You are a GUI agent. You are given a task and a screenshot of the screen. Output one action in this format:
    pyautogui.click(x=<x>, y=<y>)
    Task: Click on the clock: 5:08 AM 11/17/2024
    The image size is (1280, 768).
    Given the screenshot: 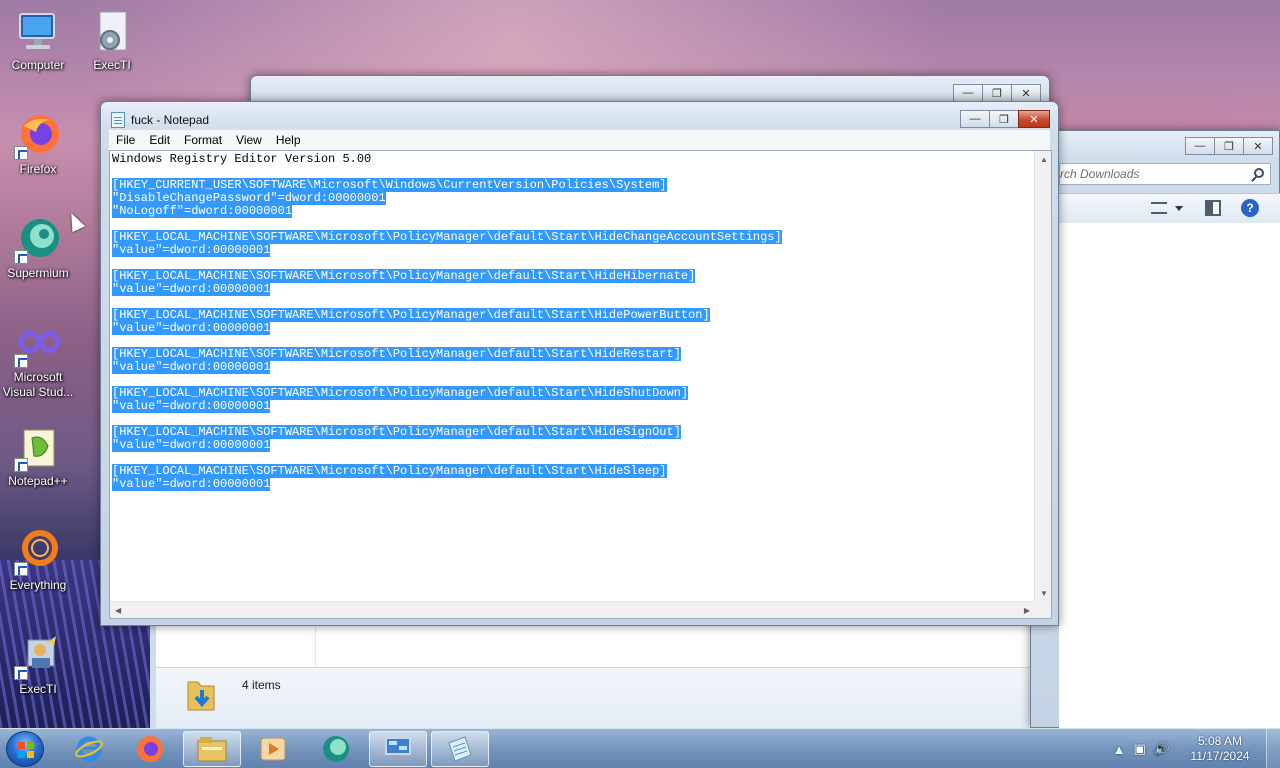 What is the action you would take?
    pyautogui.click(x=1220, y=749)
    